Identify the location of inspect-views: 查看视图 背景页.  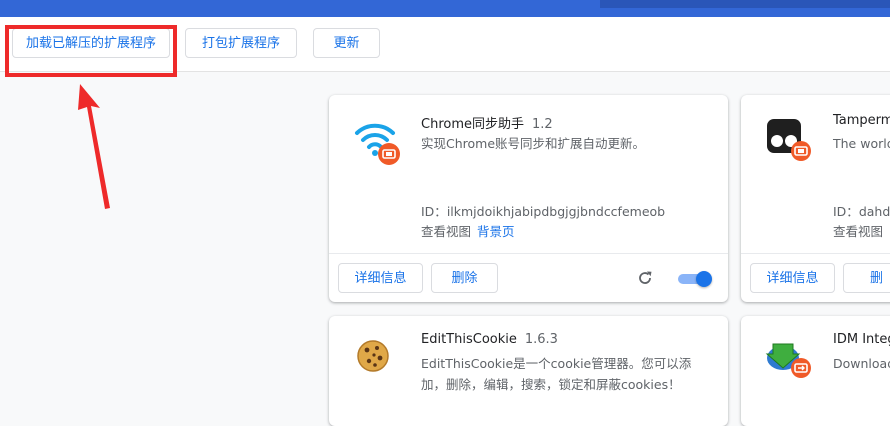
(468, 231).